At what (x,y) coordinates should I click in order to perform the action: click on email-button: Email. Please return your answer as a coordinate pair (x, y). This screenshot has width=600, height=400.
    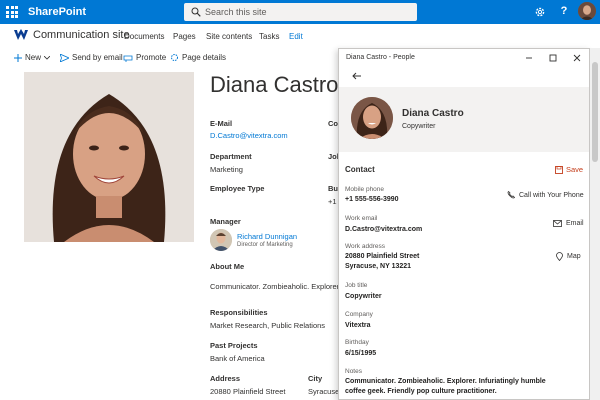
    Looking at the image, I should click on (568, 223).